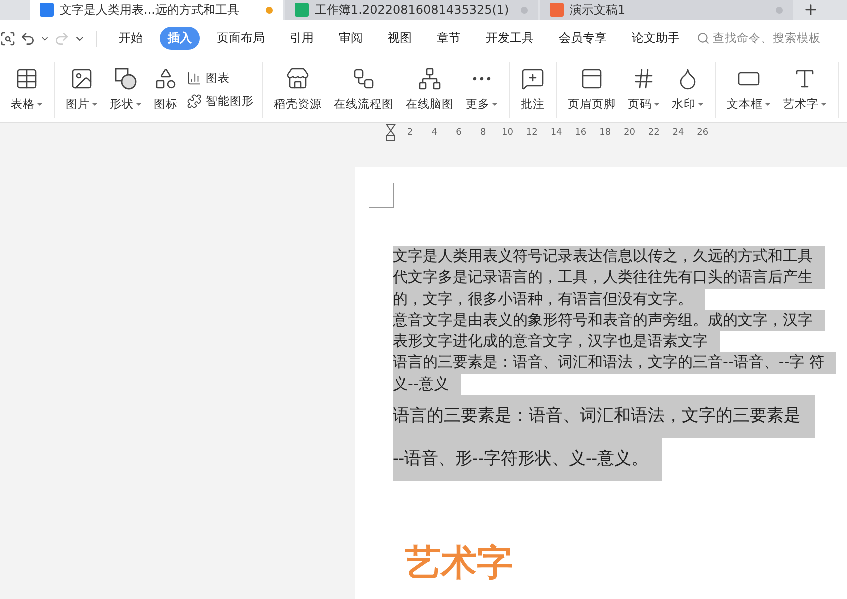 Image resolution: width=847 pixels, height=599 pixels. Describe the element at coordinates (391, 133) in the screenshot. I see `indent-marker-icon` at that location.